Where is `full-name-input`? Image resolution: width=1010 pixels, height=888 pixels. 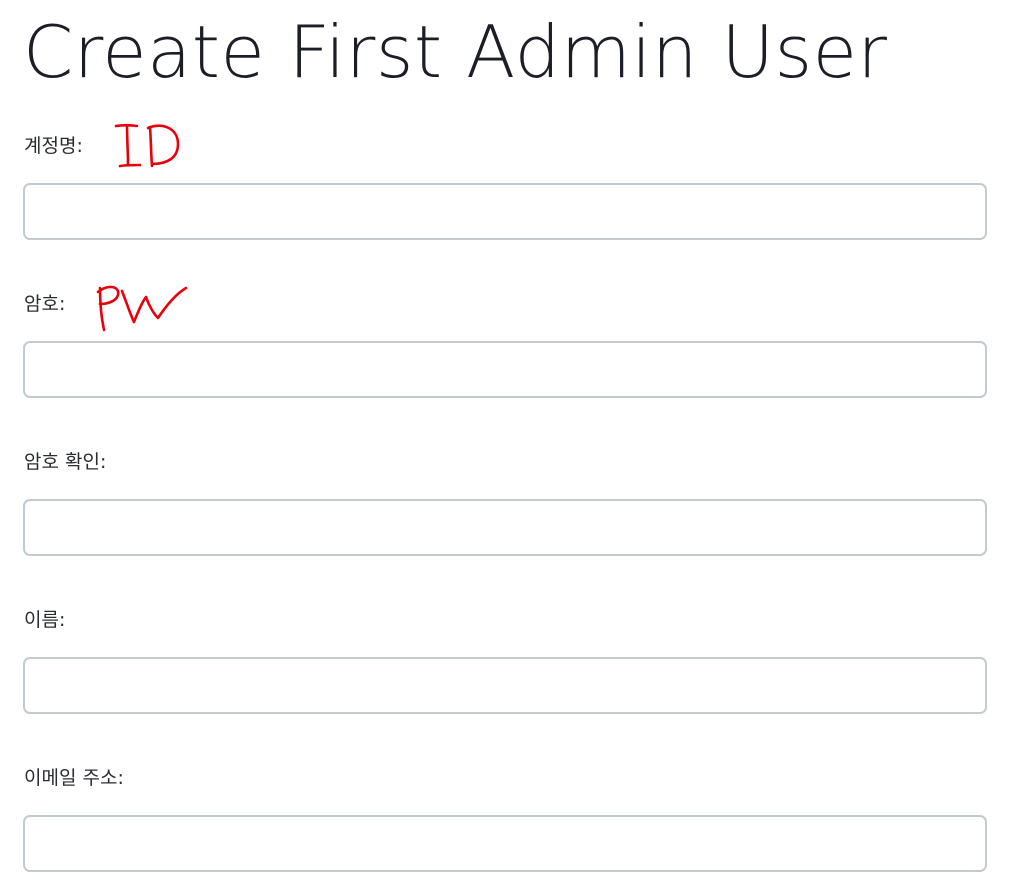
full-name-input is located at coordinates (505, 685).